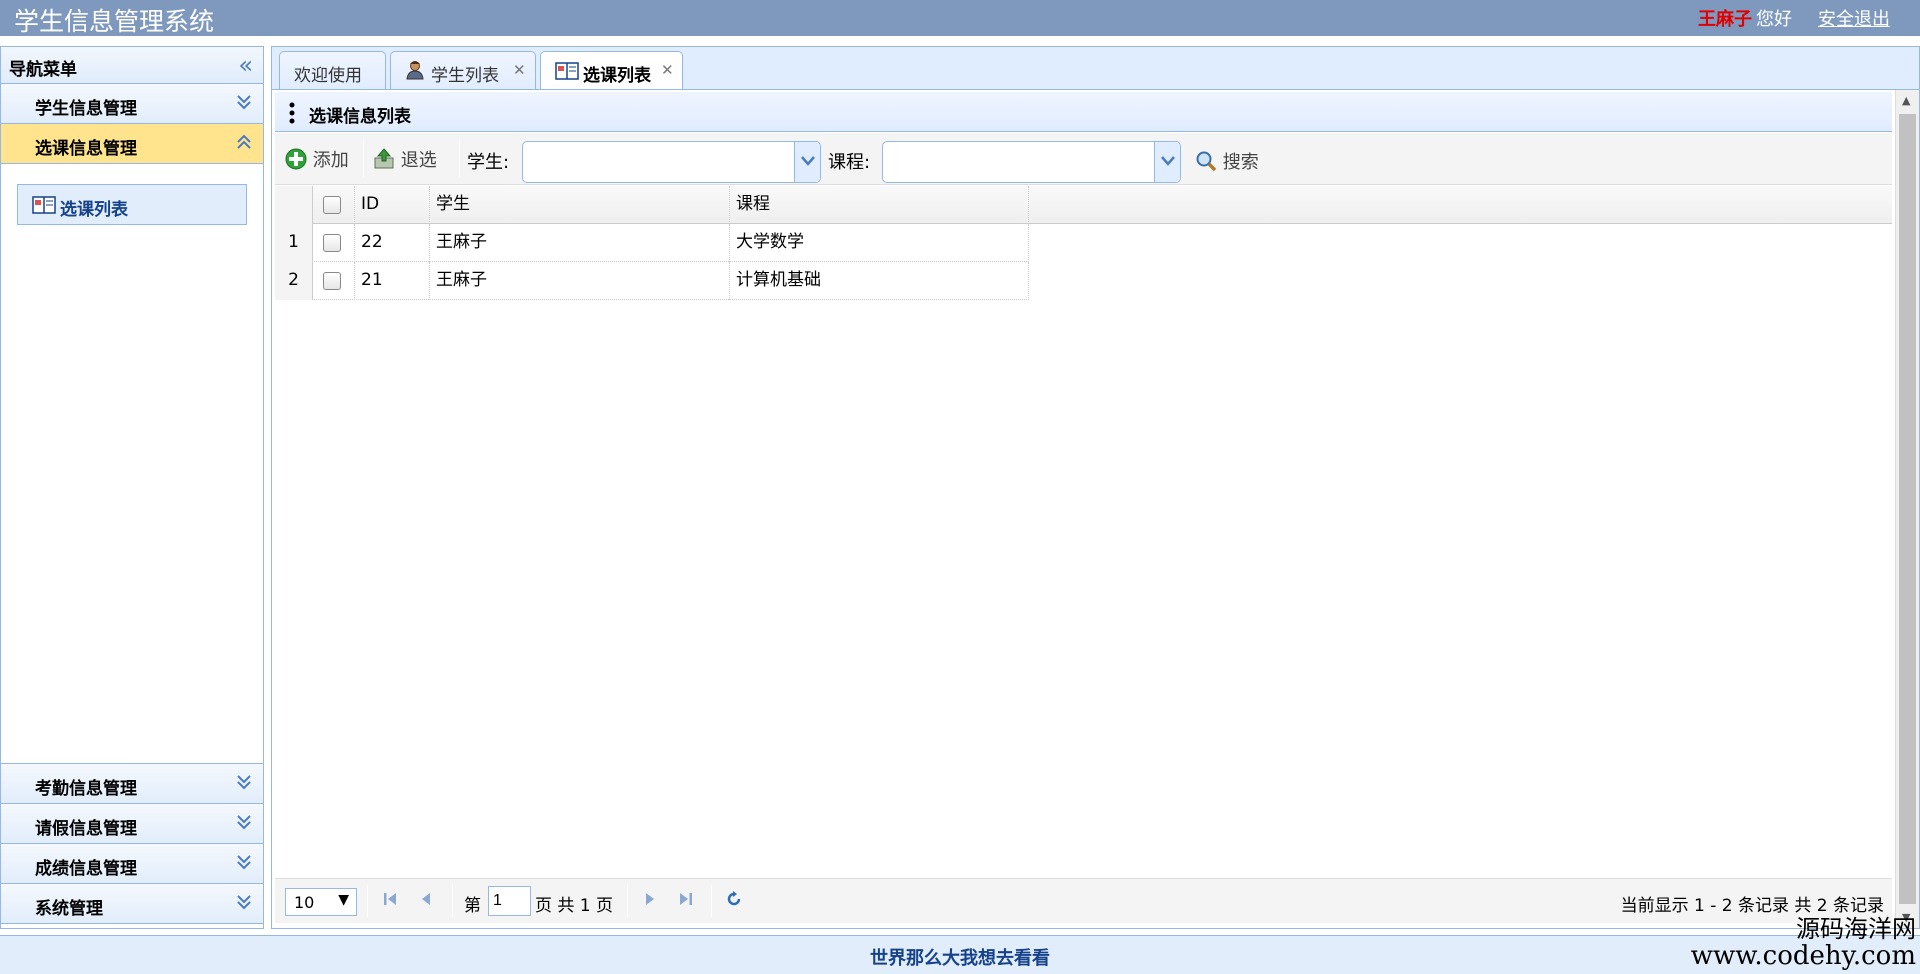  What do you see at coordinates (132, 144) in the screenshot?
I see `sidebar-group-course-selection: 选课信息管理` at bounding box center [132, 144].